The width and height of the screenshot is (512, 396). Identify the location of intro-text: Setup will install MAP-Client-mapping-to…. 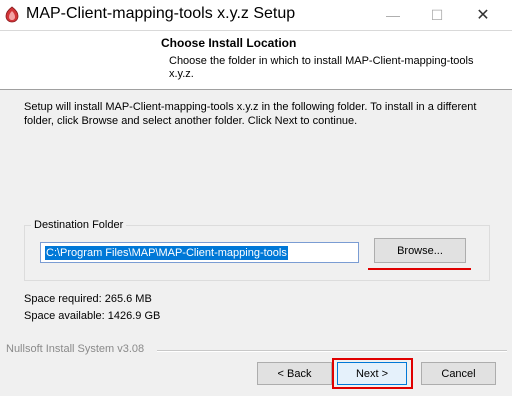
(250, 114).